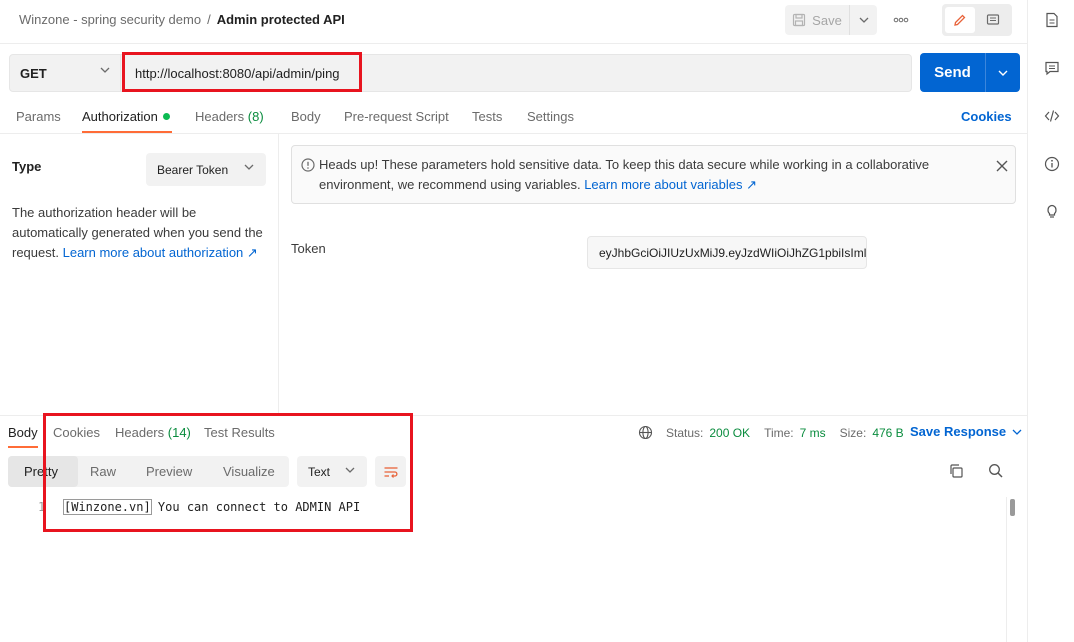  Describe the element at coordinates (255, 507) in the screenshot. I see `response-body-suffix: You can connect to ADMIN API` at that location.